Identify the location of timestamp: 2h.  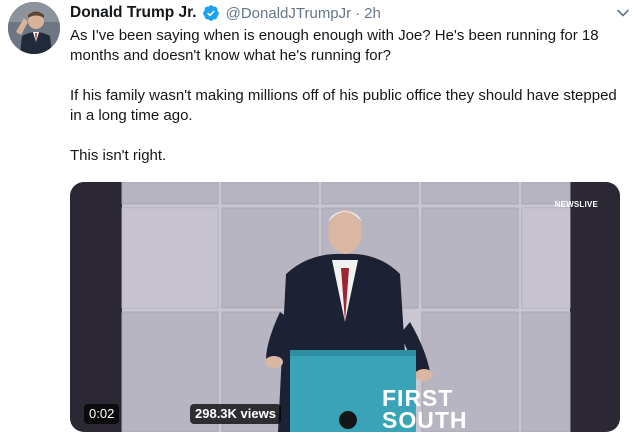
(372, 13).